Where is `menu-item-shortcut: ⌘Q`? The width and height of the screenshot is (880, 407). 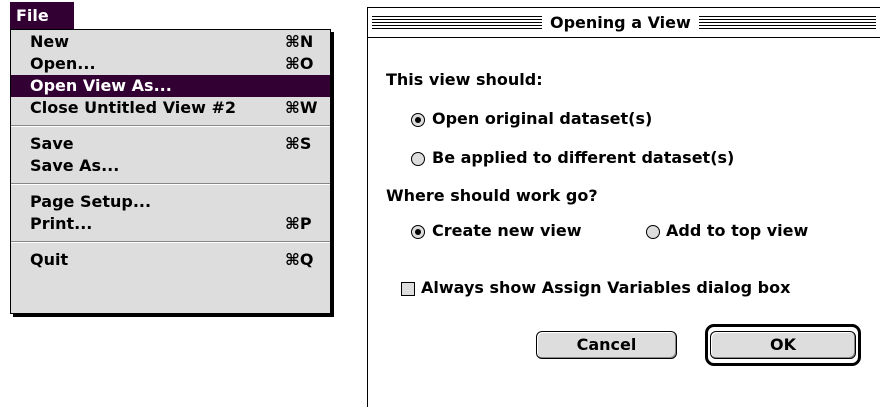 menu-item-shortcut: ⌘Q is located at coordinates (299, 259).